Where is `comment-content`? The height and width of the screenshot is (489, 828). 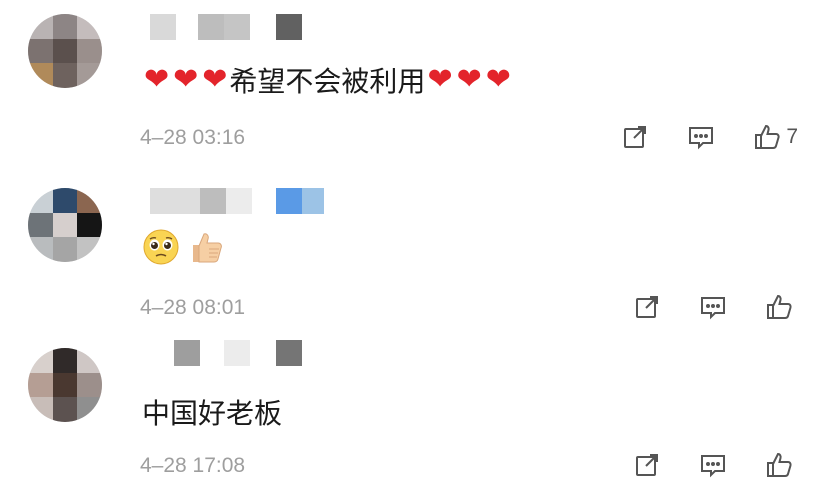
comment-content is located at coordinates (187, 250).